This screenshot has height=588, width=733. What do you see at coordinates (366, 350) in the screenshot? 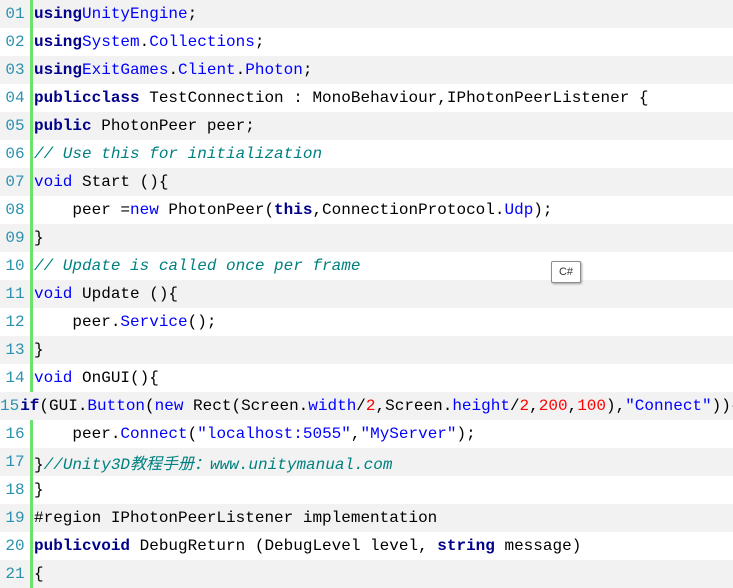
I see `code-line: 13}` at bounding box center [366, 350].